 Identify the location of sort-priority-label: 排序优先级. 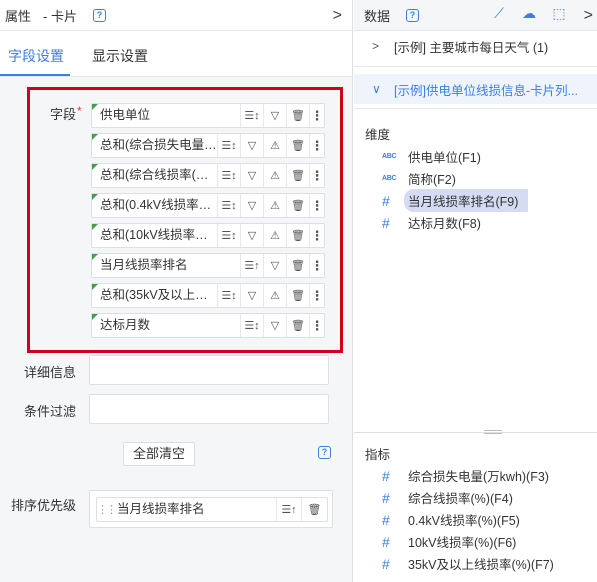
(44, 505).